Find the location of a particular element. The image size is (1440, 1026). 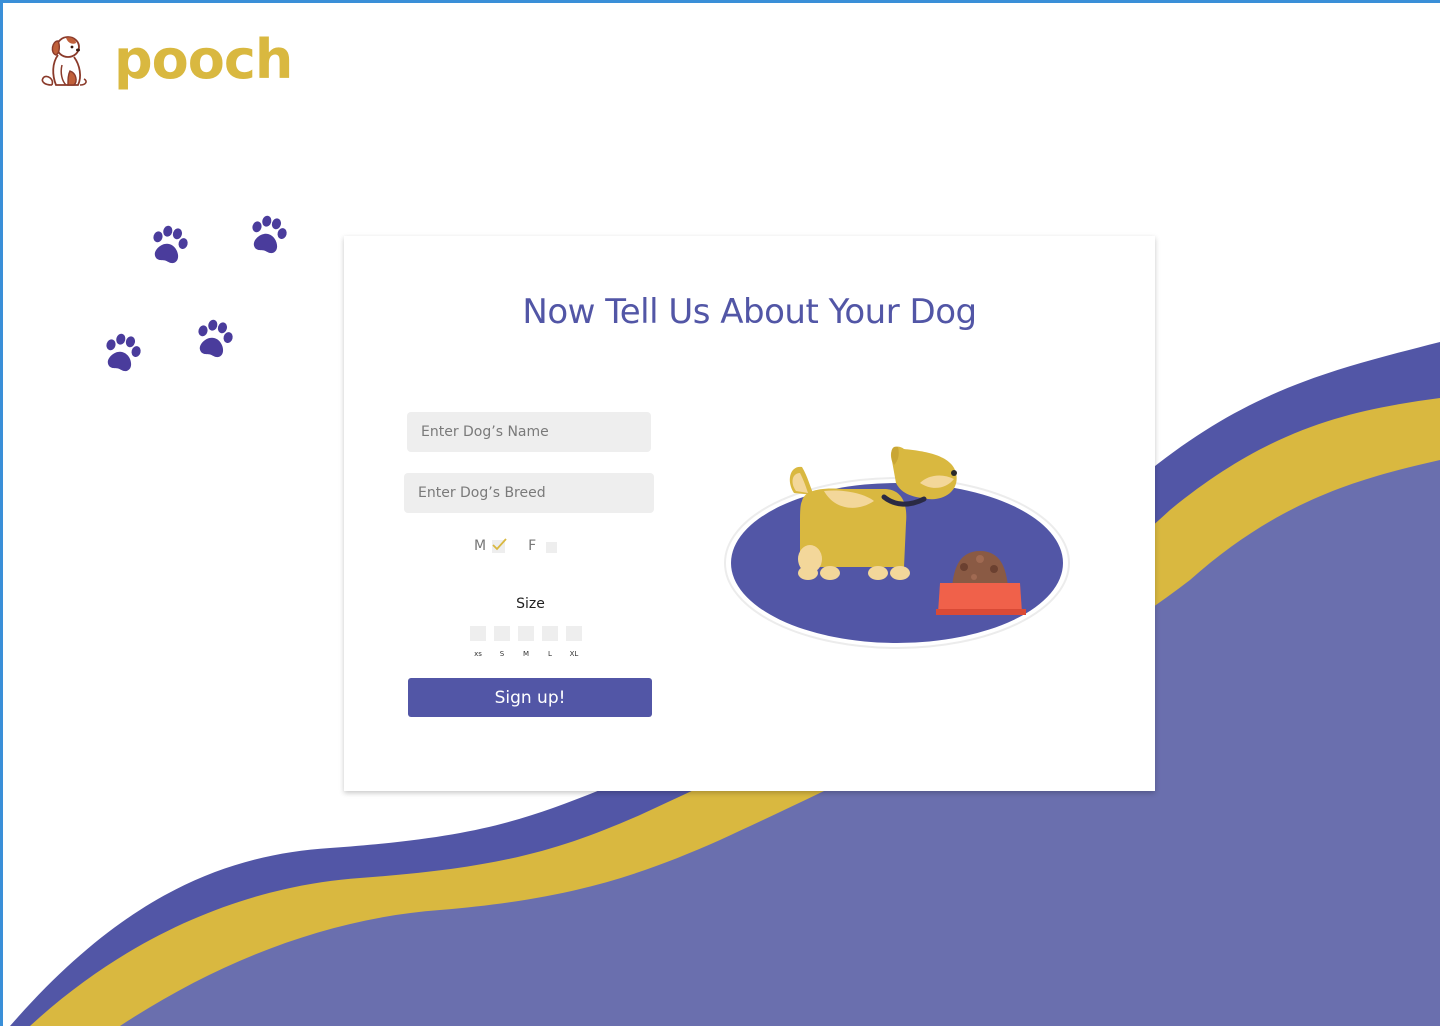

gender-selector: M F is located at coordinates (516, 545).